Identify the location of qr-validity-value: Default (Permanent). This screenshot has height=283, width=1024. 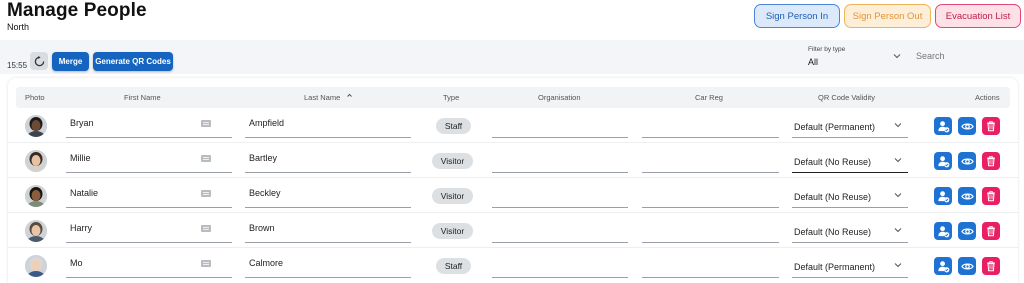
(835, 267).